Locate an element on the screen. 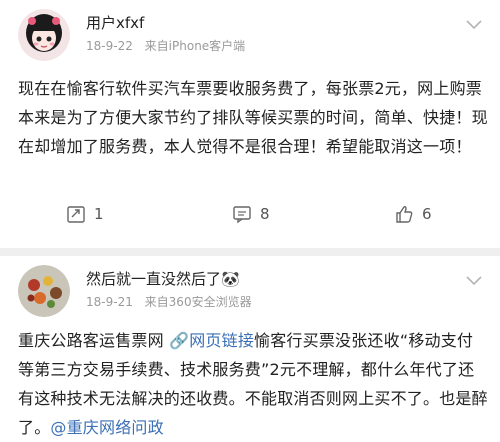 This screenshot has height=442, width=500. post-meta: 18-9-22 来自iPhone客户端 is located at coordinates (169, 45).